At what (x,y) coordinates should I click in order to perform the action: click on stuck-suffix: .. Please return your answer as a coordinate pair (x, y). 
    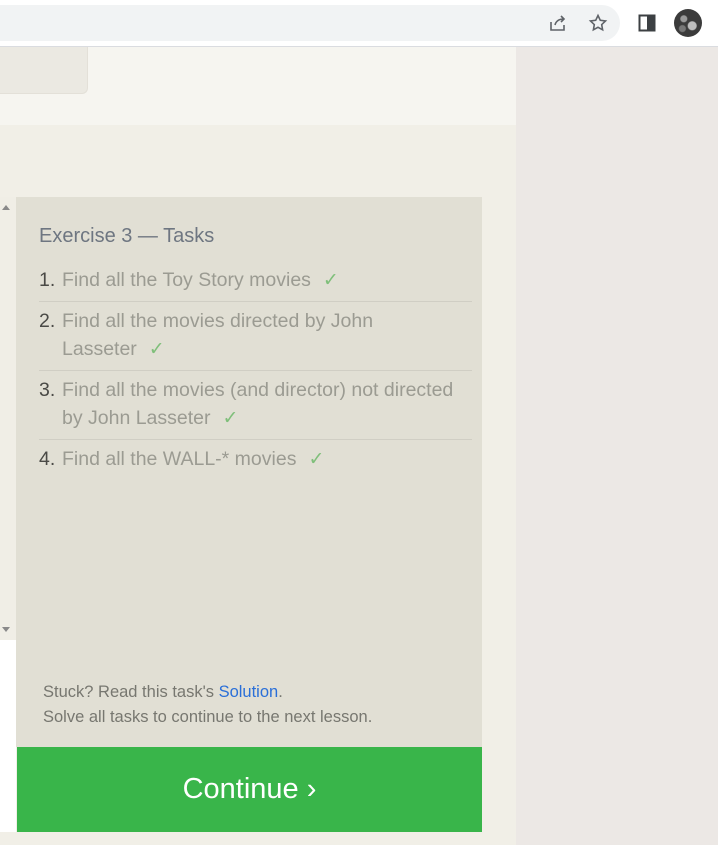
    Looking at the image, I should click on (280, 692).